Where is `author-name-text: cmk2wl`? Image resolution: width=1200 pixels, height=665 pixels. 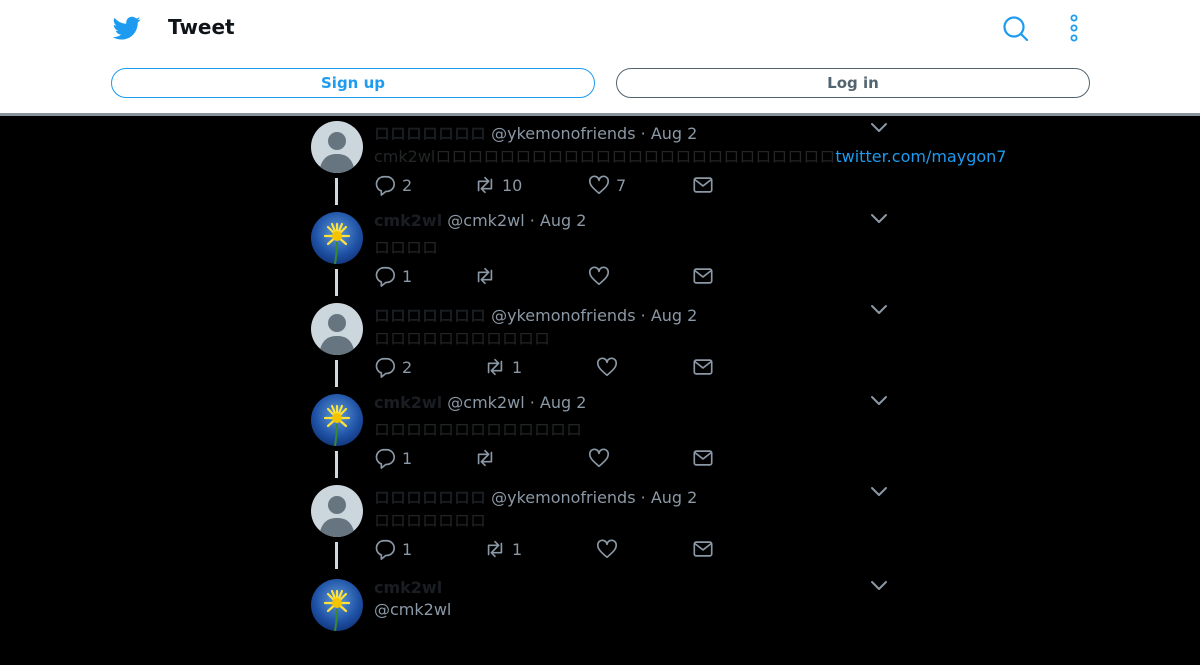 author-name-text: cmk2wl is located at coordinates (408, 587).